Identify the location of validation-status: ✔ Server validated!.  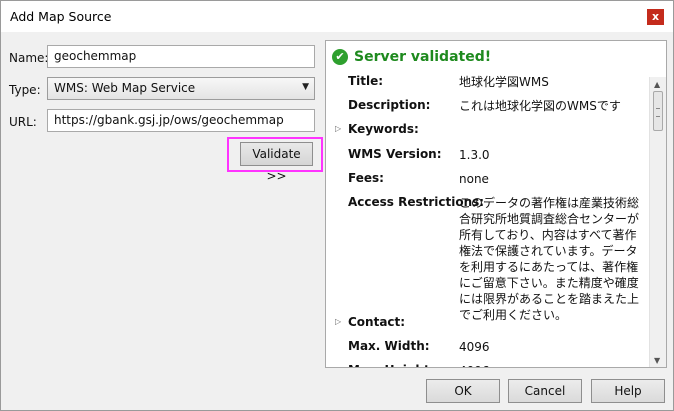
(411, 57).